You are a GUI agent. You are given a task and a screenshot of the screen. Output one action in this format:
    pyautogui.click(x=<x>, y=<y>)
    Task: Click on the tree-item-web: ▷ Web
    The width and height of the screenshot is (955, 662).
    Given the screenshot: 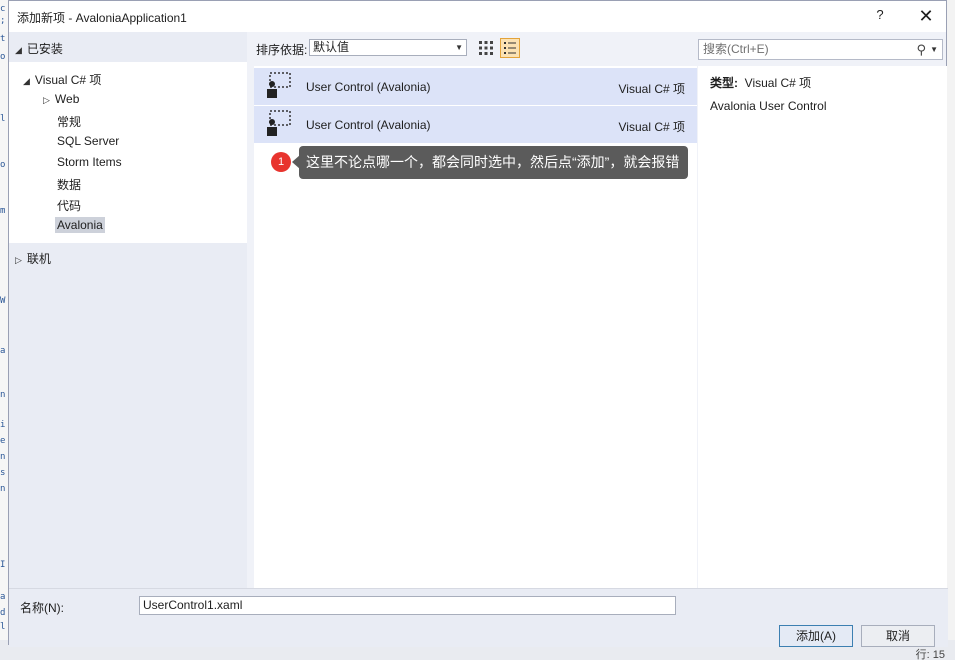 What is the action you would take?
    pyautogui.click(x=61, y=99)
    